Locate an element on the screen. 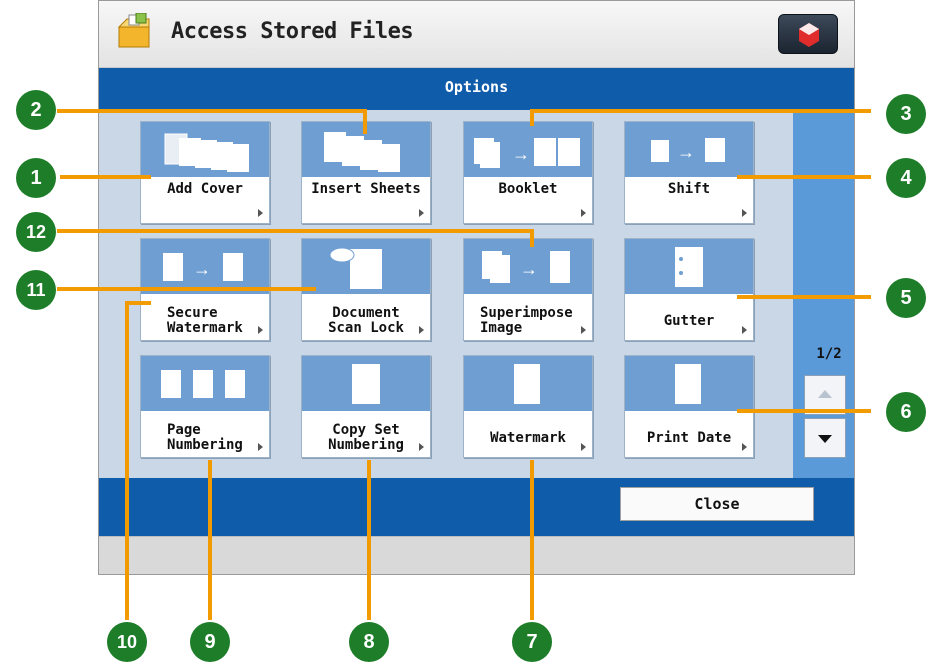  callout-9: 9 is located at coordinates (210, 642).